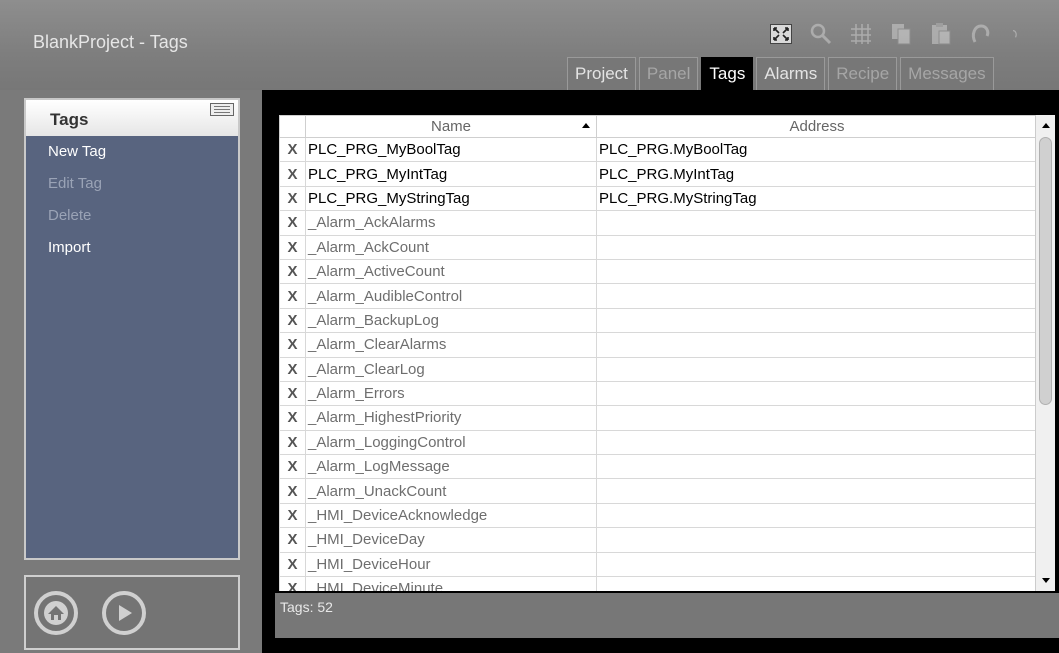  I want to click on tag-address-cell: PLC_PRG.MyIntTag, so click(817, 174).